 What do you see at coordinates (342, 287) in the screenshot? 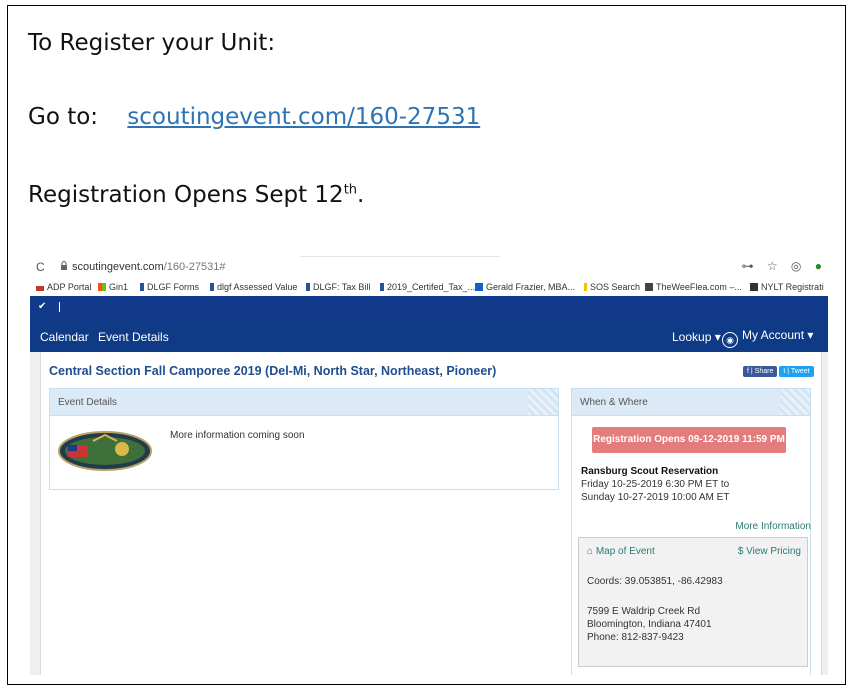
I see `bookmark-label: DLGF: Tax Bill` at bounding box center [342, 287].